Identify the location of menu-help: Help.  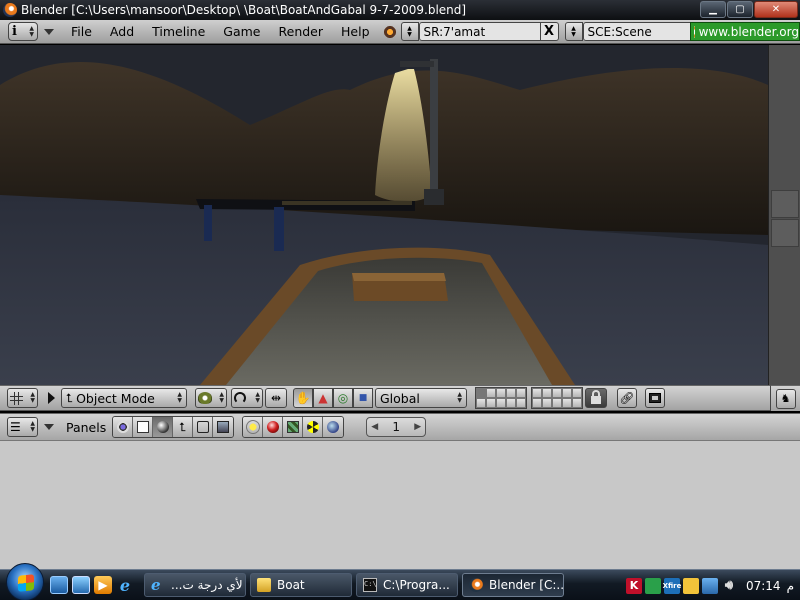
(355, 31).